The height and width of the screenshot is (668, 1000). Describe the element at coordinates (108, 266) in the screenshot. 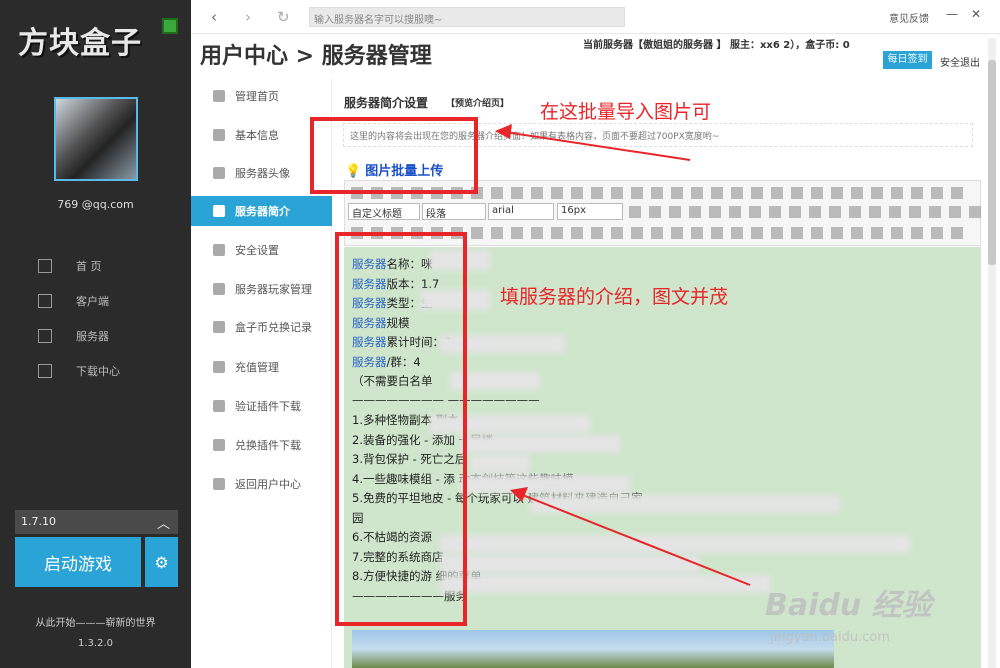

I see `left-nav-home: 首 页` at that location.